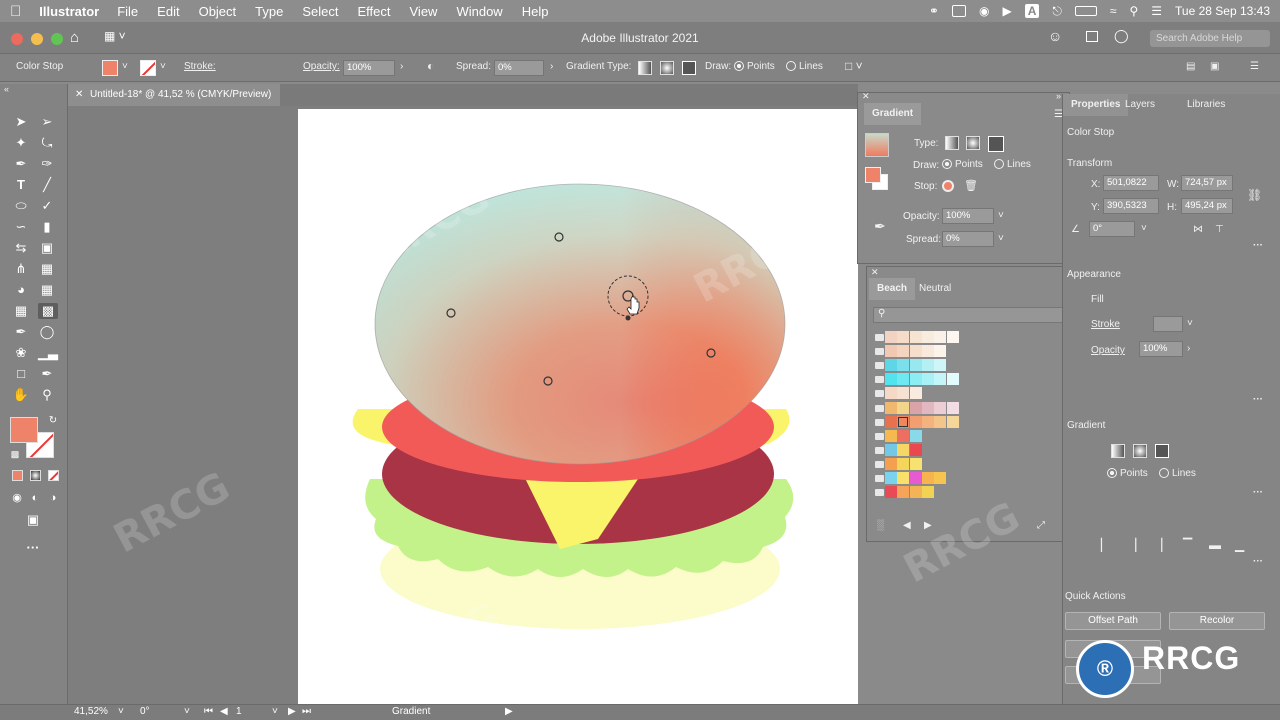  I want to click on last-artboard-icon: ⏭, so click(306, 711).